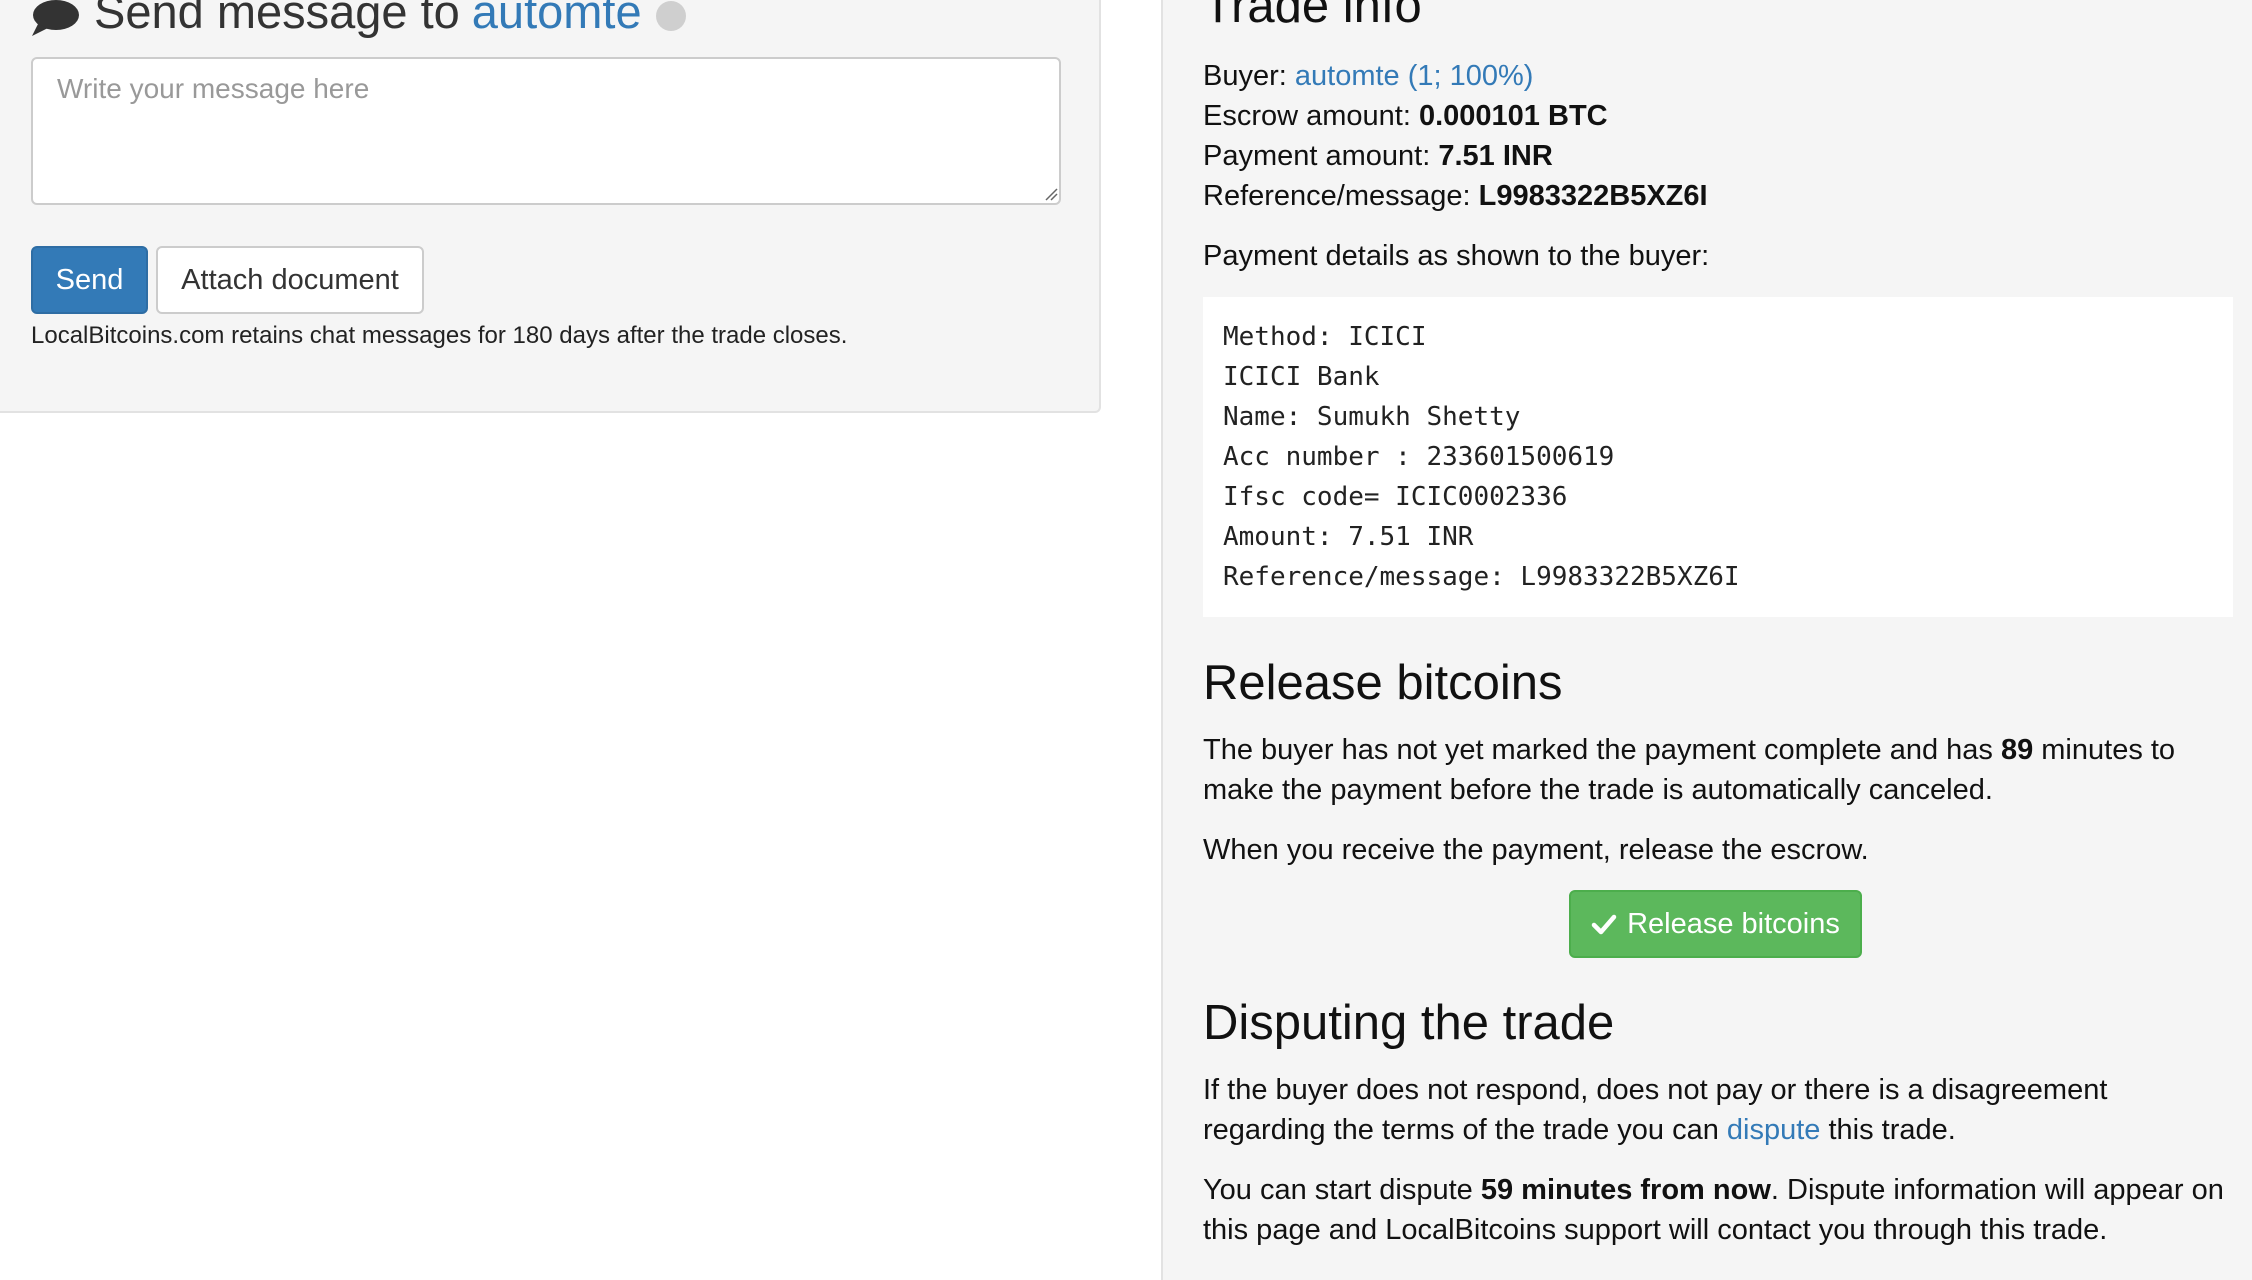  Describe the element at coordinates (1625, 1190) in the screenshot. I see `dispute-countdown: 59 minutes from now` at that location.